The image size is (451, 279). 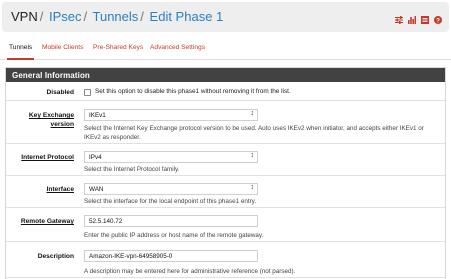 What do you see at coordinates (399, 17) in the screenshot?
I see `sliders-icon` at bounding box center [399, 17].